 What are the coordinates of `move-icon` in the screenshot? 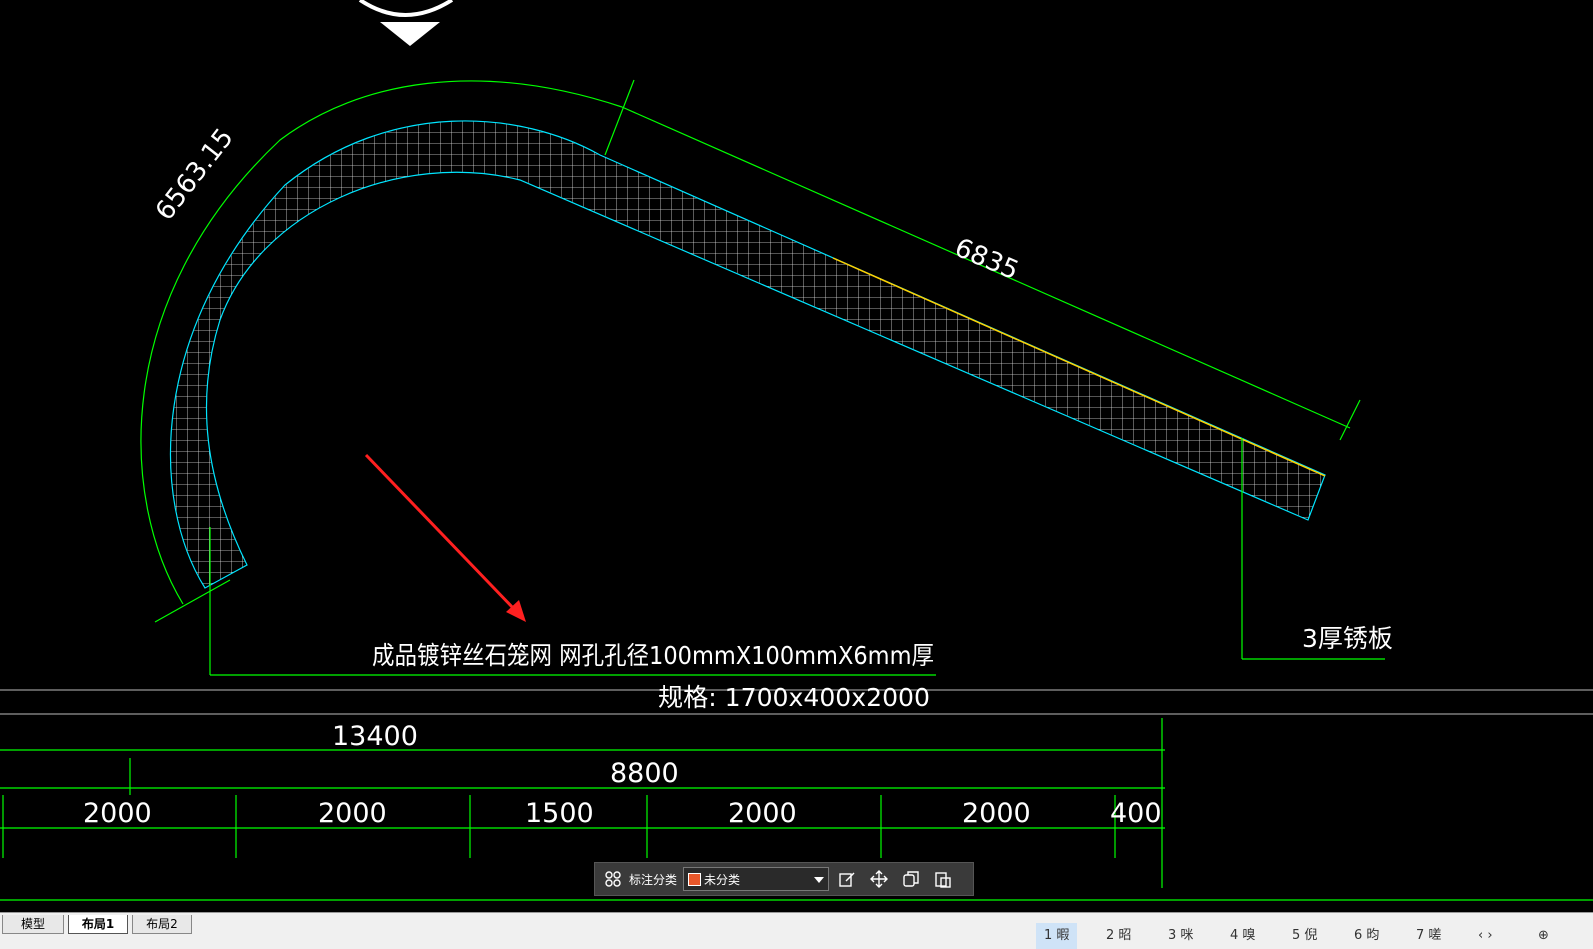 It's located at (879, 879).